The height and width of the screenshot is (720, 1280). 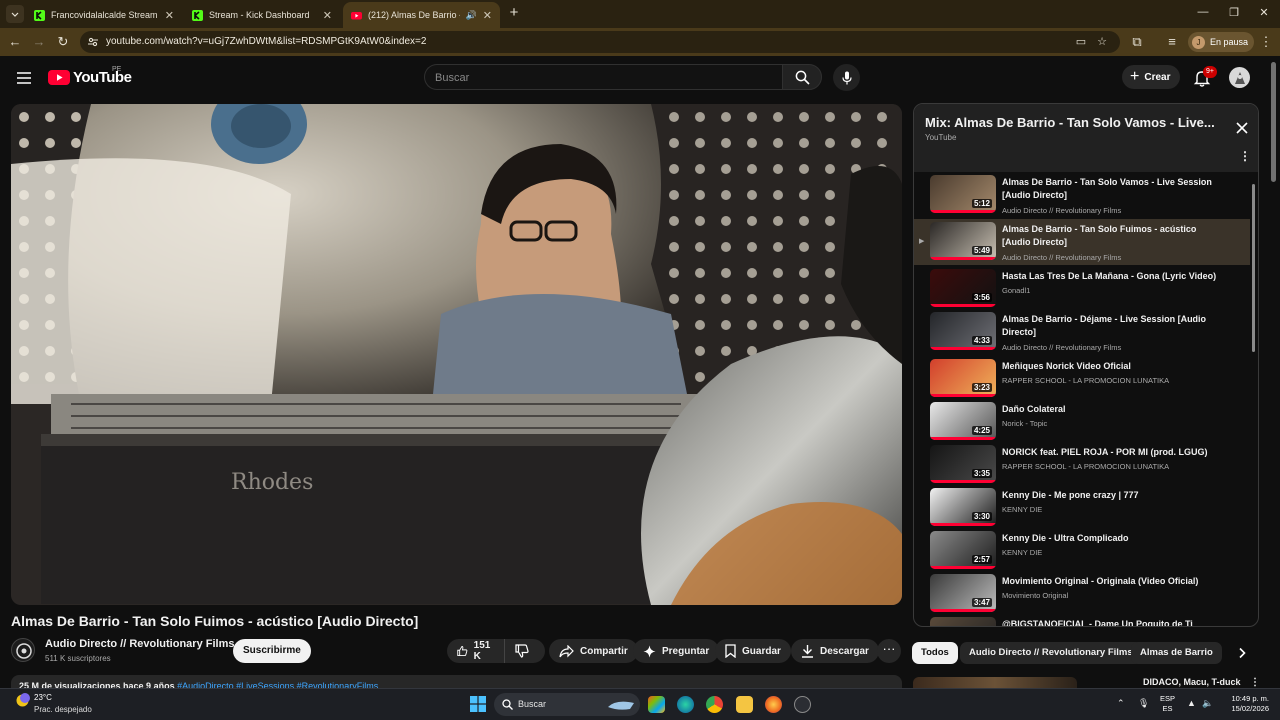 What do you see at coordinates (744, 704) in the screenshot?
I see `file-explorer-icon` at bounding box center [744, 704].